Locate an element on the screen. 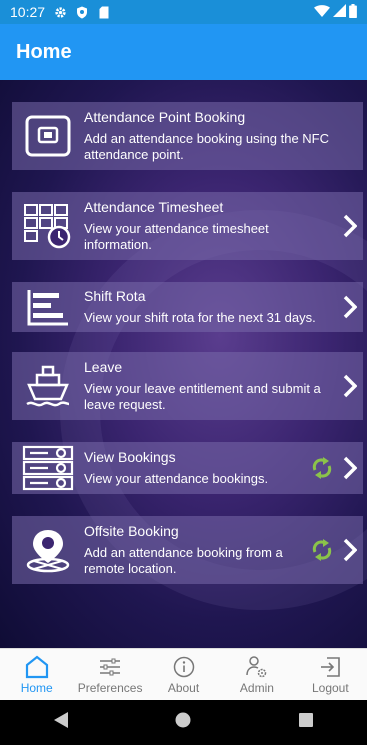 This screenshot has height=745, width=367. nav-preferences: Preferences is located at coordinates (109, 674).